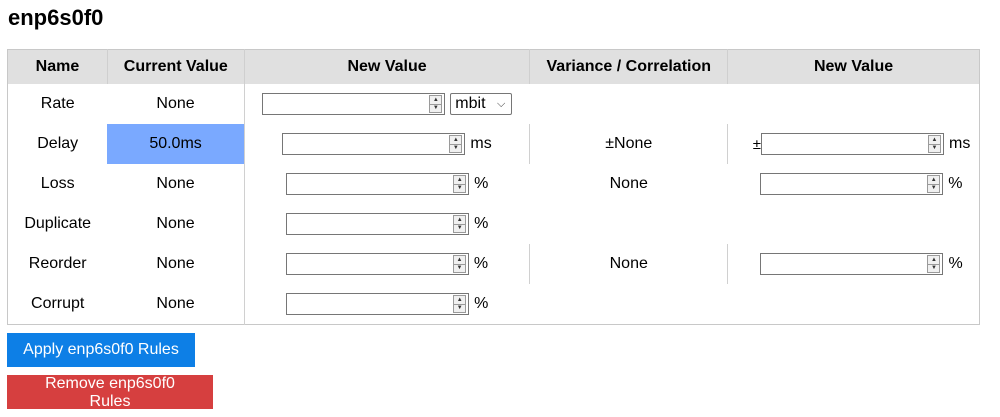  I want to click on loss-text-field, so click(370, 184).